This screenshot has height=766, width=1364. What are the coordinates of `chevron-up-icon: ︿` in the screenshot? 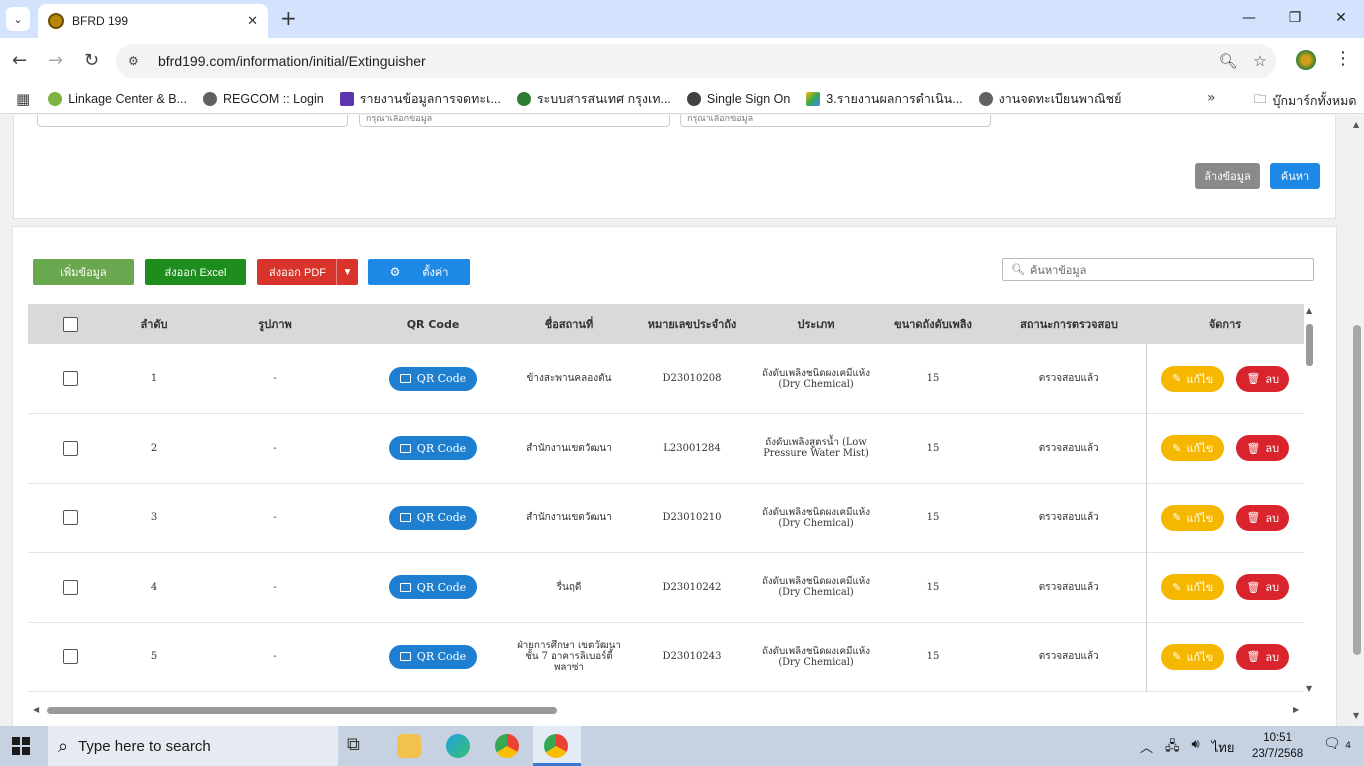 It's located at (1146, 748).